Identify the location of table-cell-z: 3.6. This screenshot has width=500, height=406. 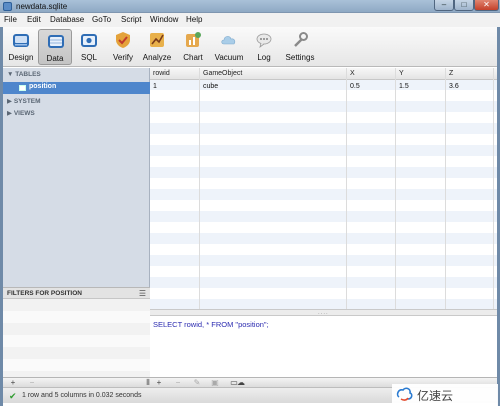
(454, 86).